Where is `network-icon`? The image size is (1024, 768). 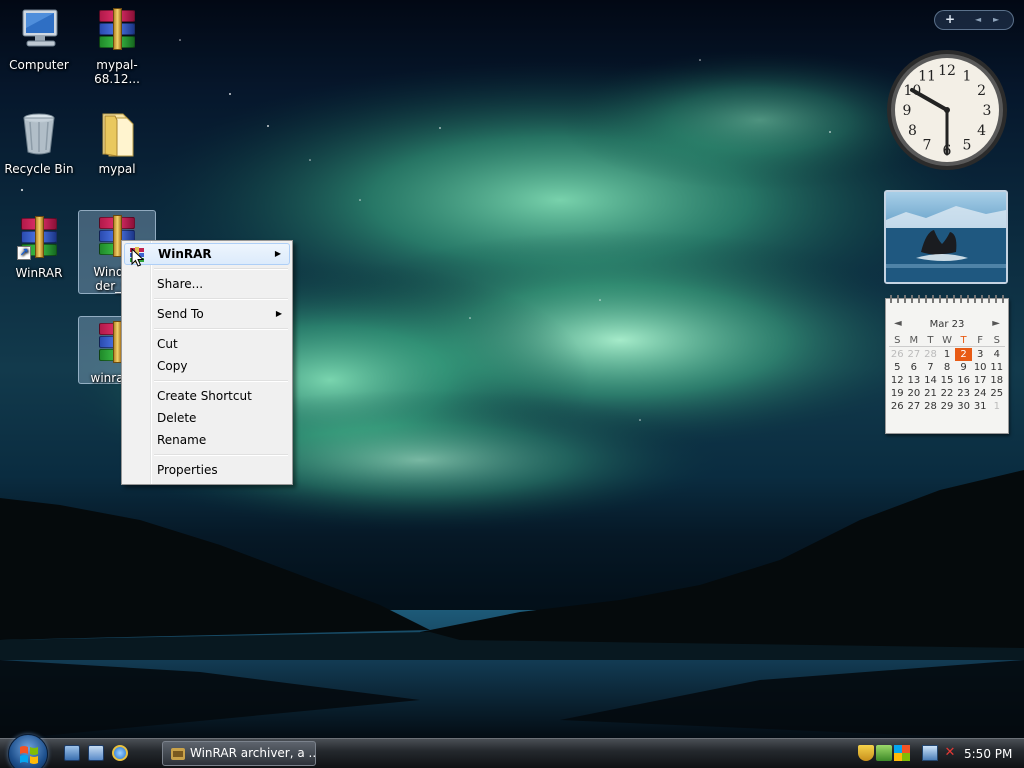 network-icon is located at coordinates (930, 753).